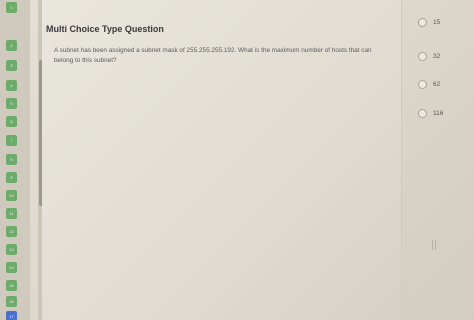  I want to click on option-1: 15, so click(429, 22).